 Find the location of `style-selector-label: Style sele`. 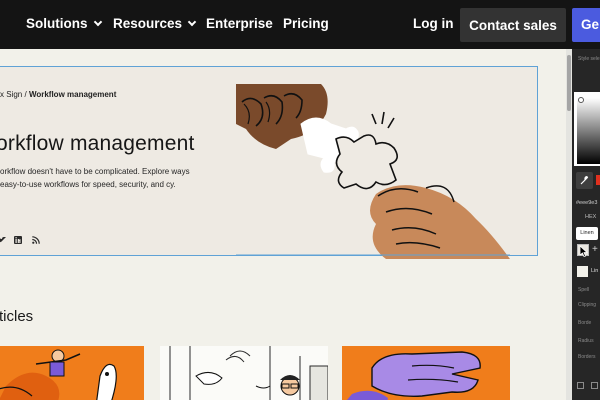

style-selector-label: Style sele is located at coordinates (589, 59).